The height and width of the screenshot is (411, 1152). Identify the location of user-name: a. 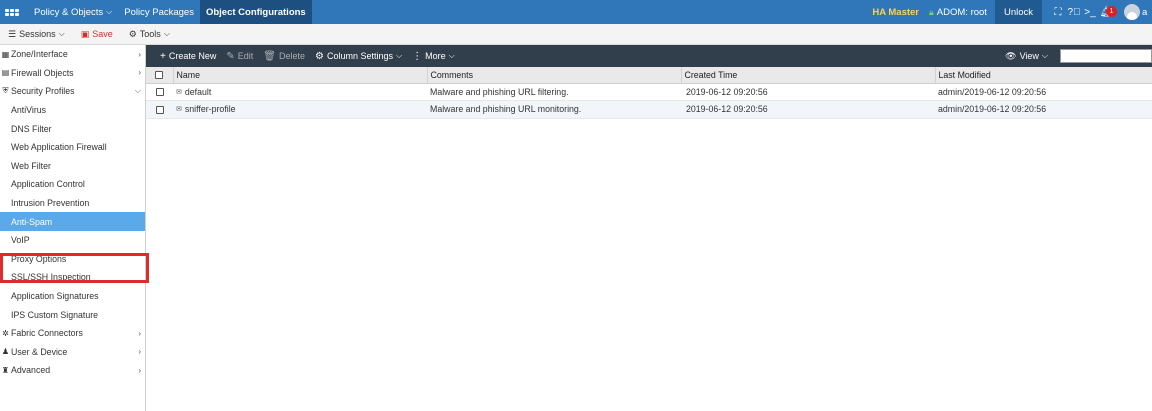
(1147, 12).